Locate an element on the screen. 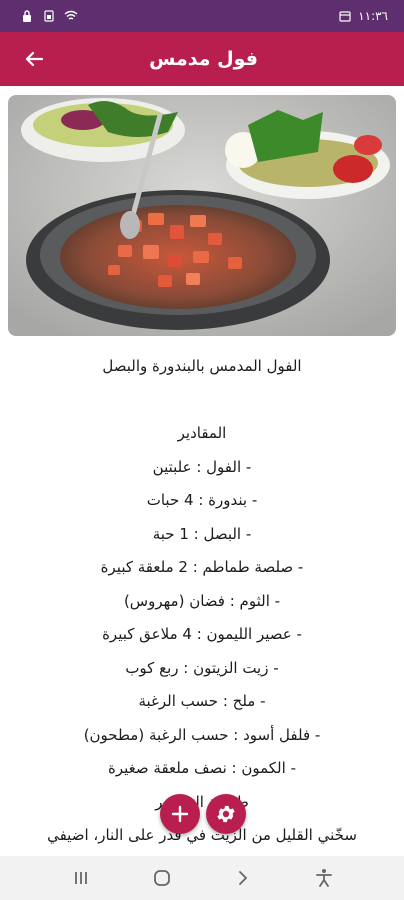  back-button is located at coordinates (34, 59).